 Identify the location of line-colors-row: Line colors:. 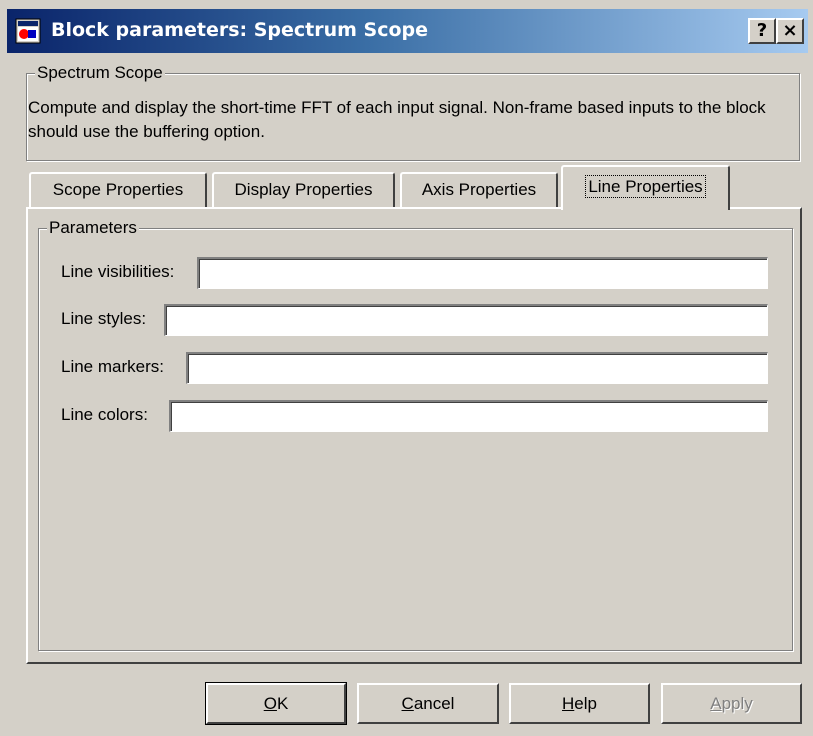
(416, 416).